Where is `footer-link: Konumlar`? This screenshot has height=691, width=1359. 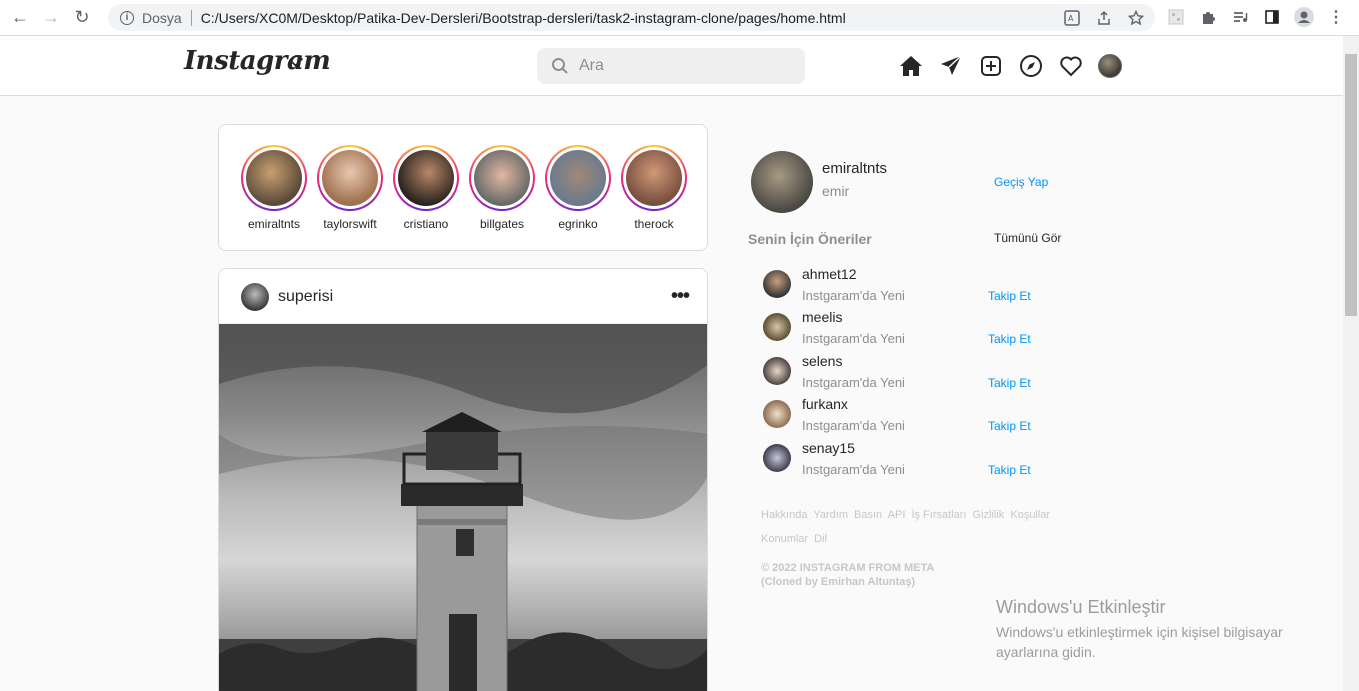
footer-link: Konumlar is located at coordinates (784, 539).